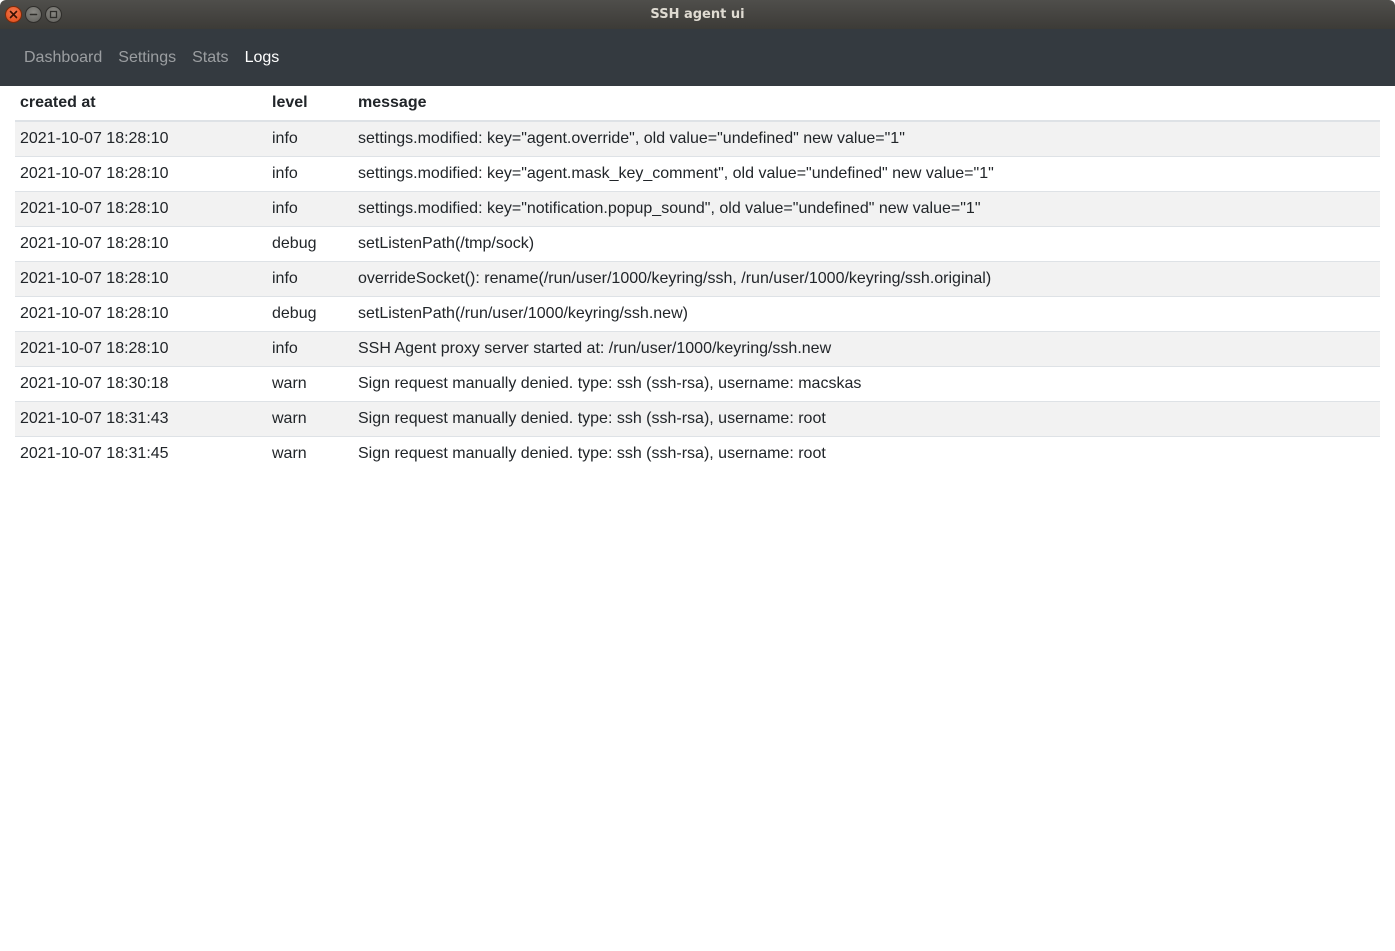 This screenshot has height=951, width=1395. What do you see at coordinates (866, 244) in the screenshot?
I see `cell-message: setListenPath(/tmp/sock)` at bounding box center [866, 244].